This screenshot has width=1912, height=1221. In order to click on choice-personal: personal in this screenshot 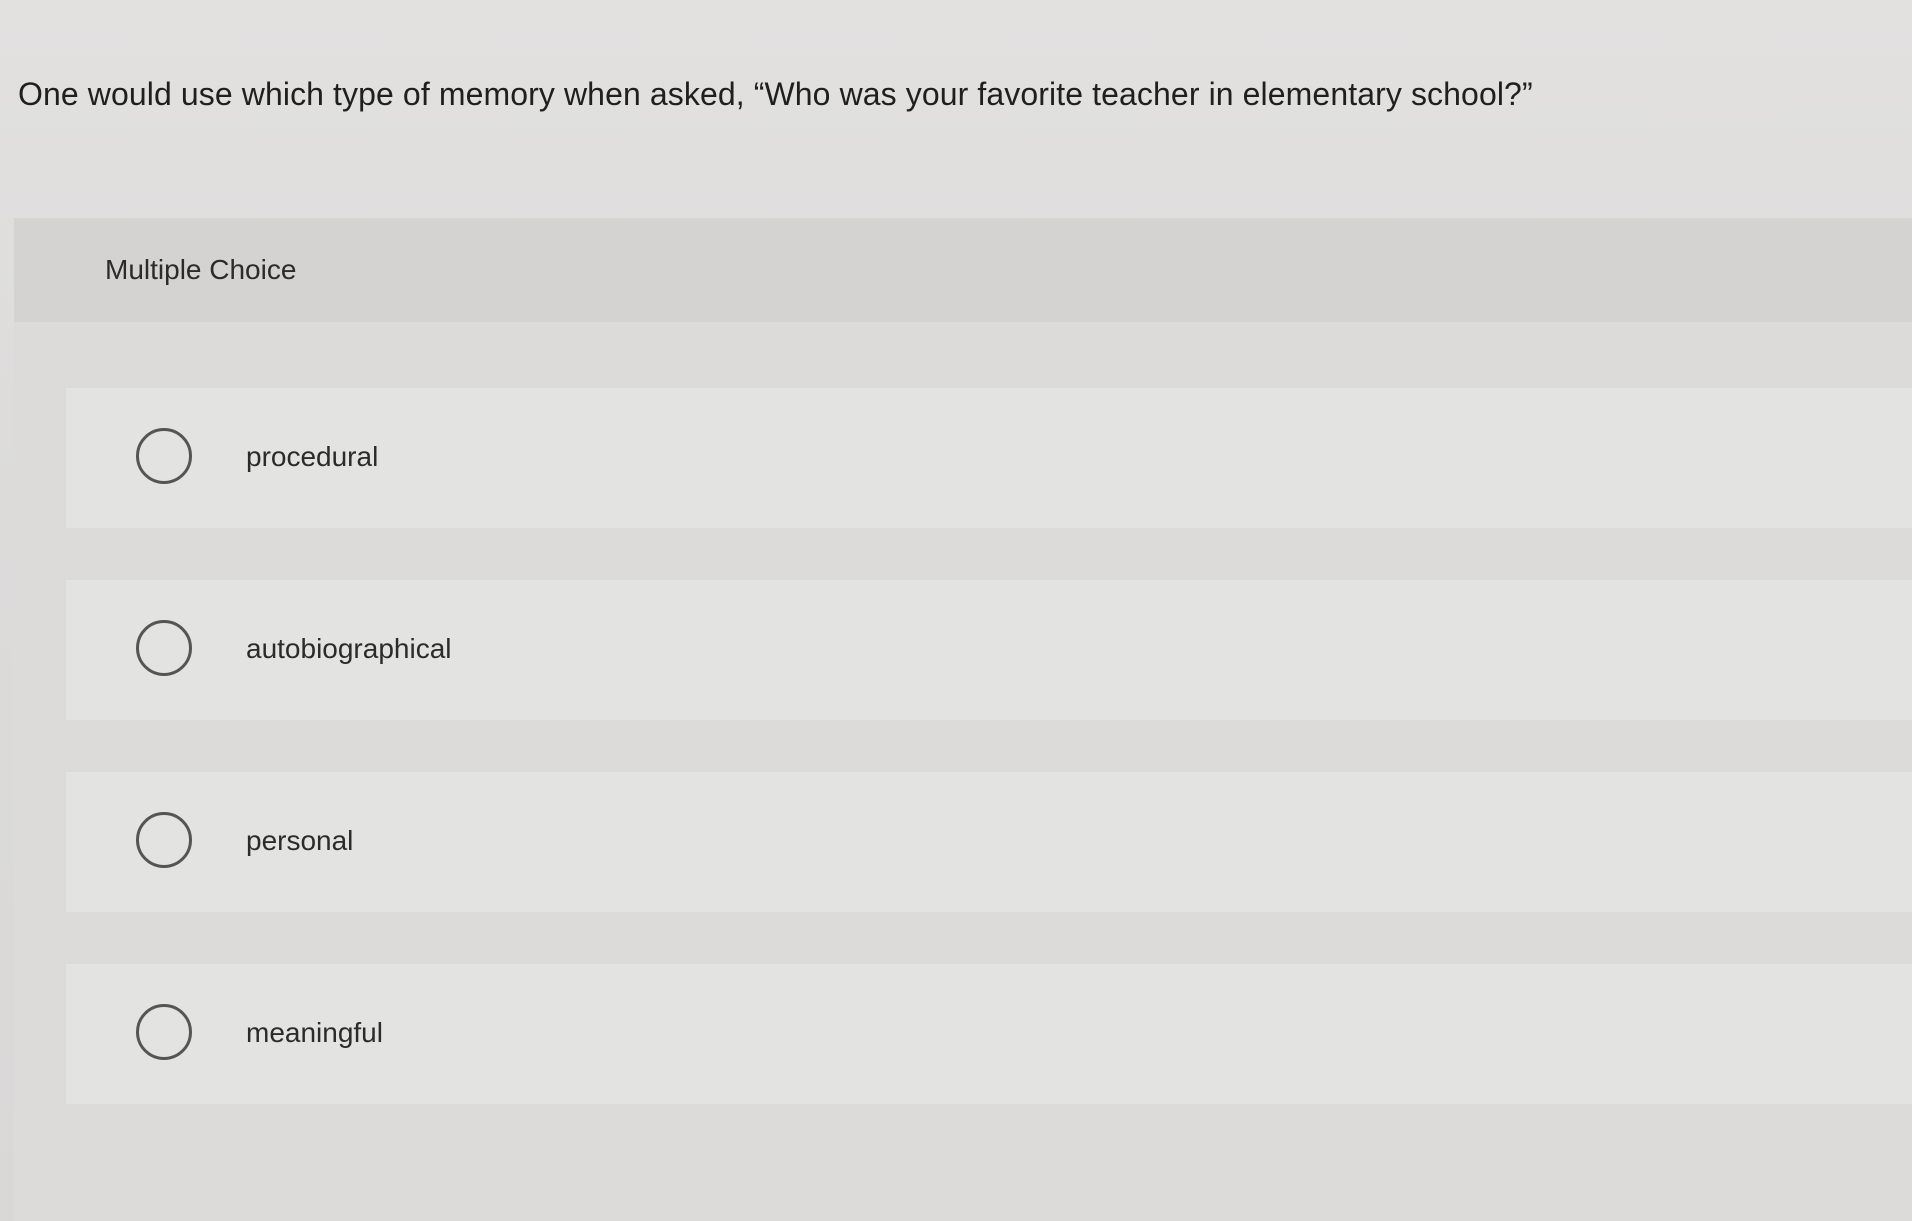, I will do `click(989, 842)`.